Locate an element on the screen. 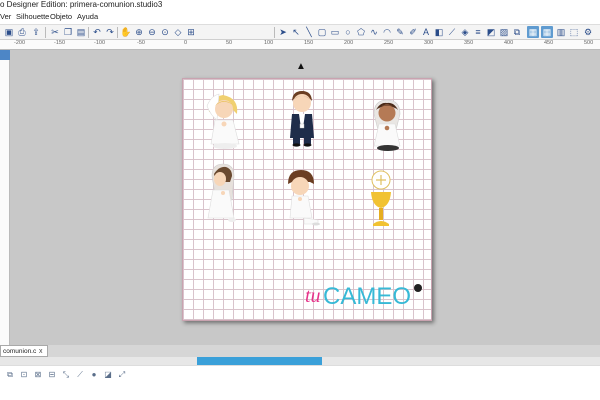 This screenshot has height=400, width=600. send-to-cutter-icon: ⇪ is located at coordinates (36, 32).